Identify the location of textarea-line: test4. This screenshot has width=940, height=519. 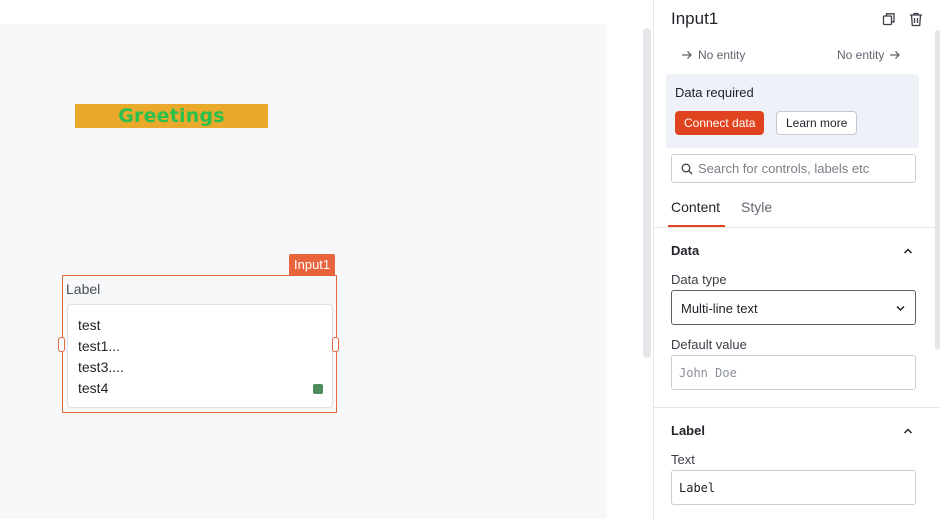
(93, 388).